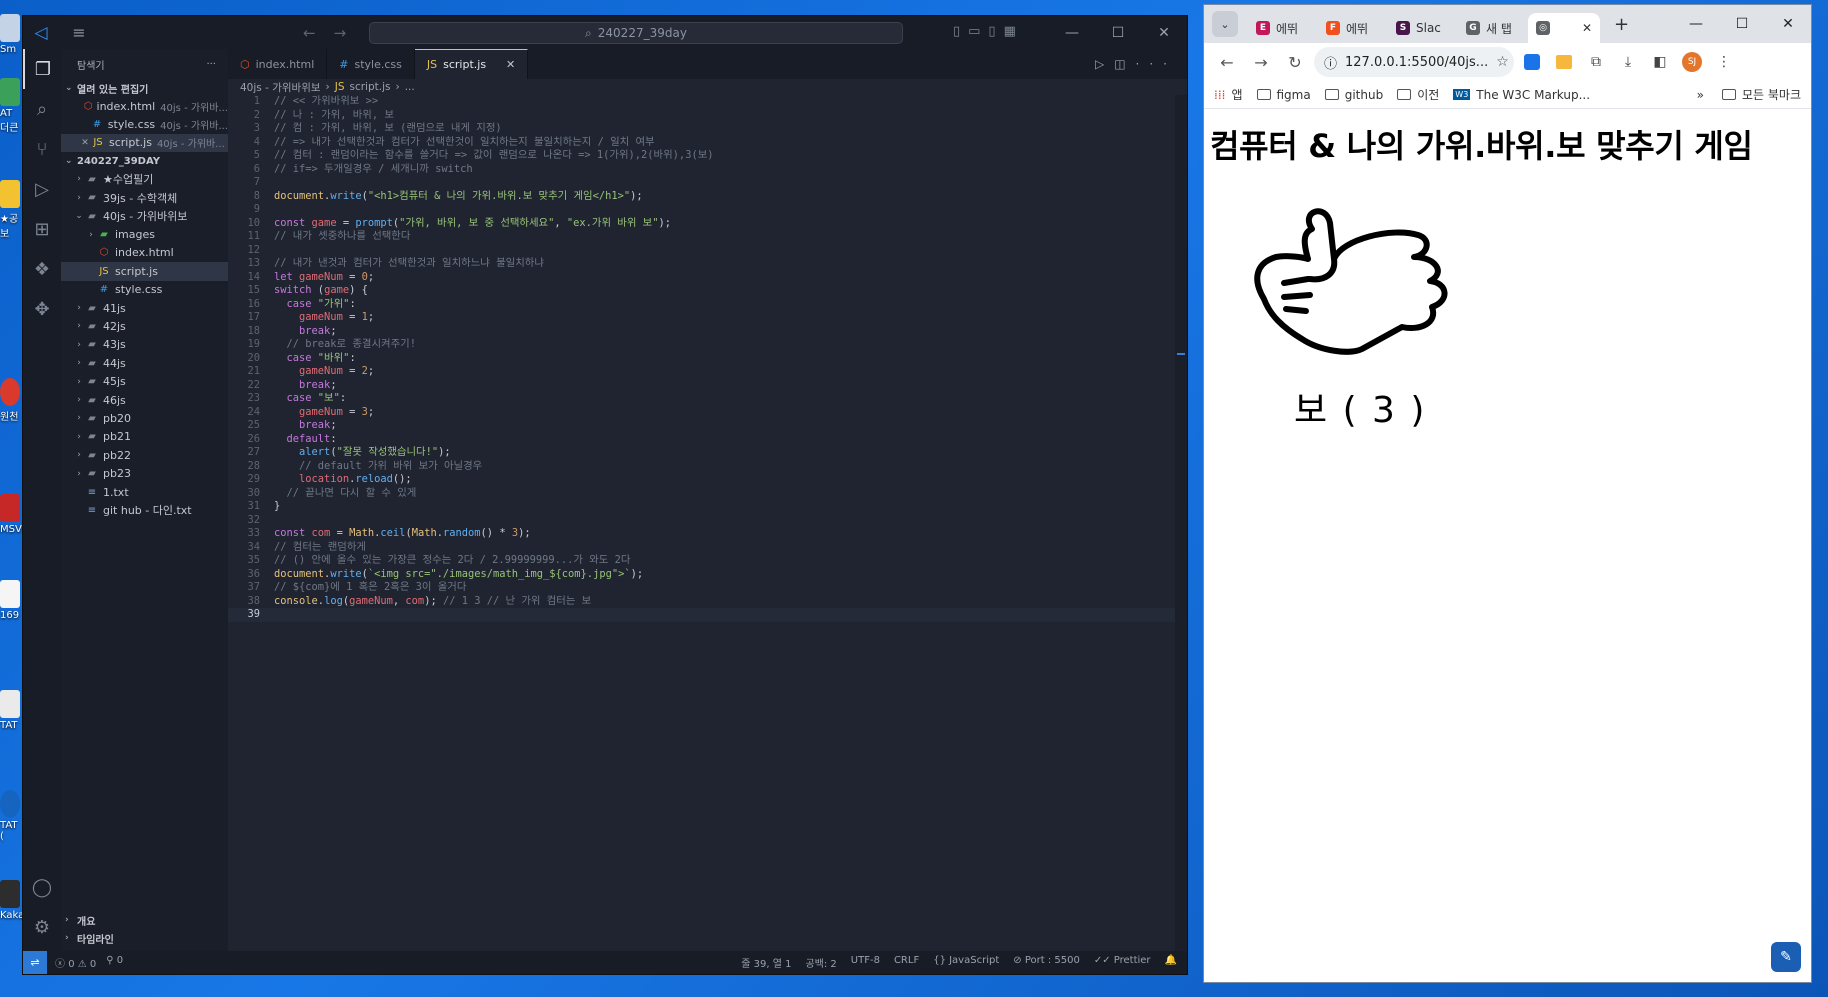 The height and width of the screenshot is (997, 1828). Describe the element at coordinates (280, 87) in the screenshot. I see `breadcrumb-item: 40js - 가위바위보` at that location.